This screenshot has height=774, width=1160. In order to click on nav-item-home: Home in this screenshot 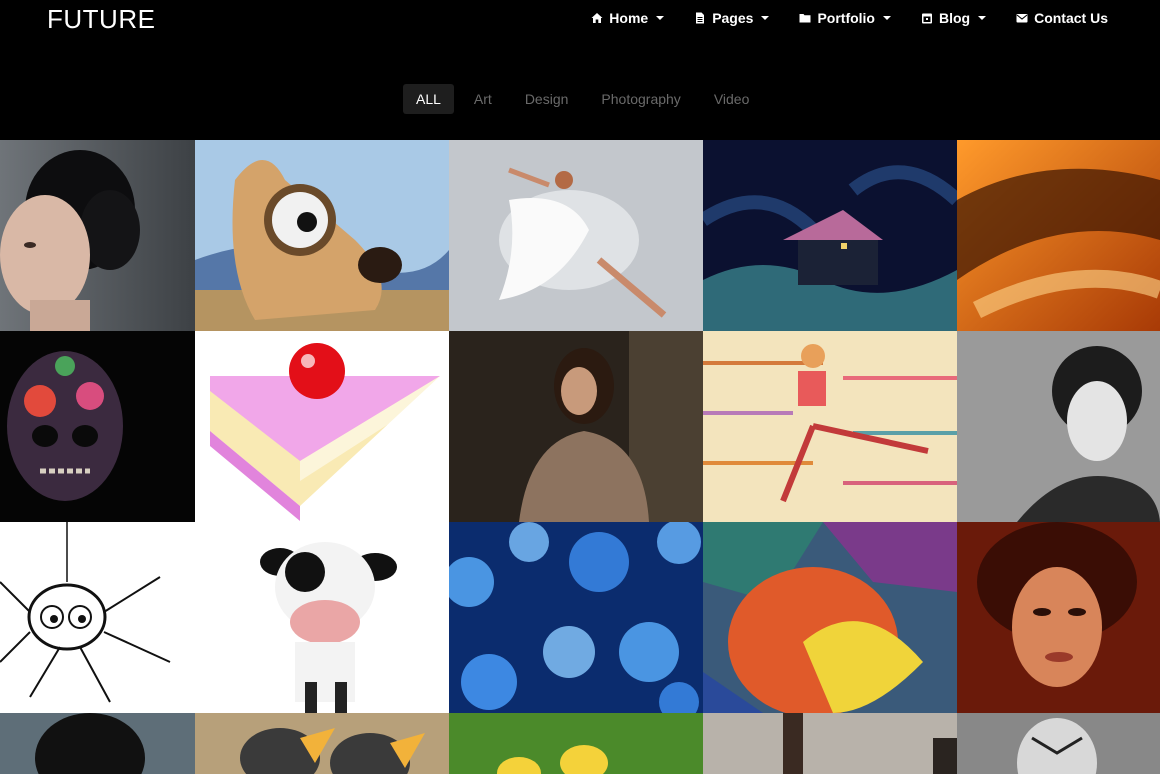, I will do `click(628, 18)`.